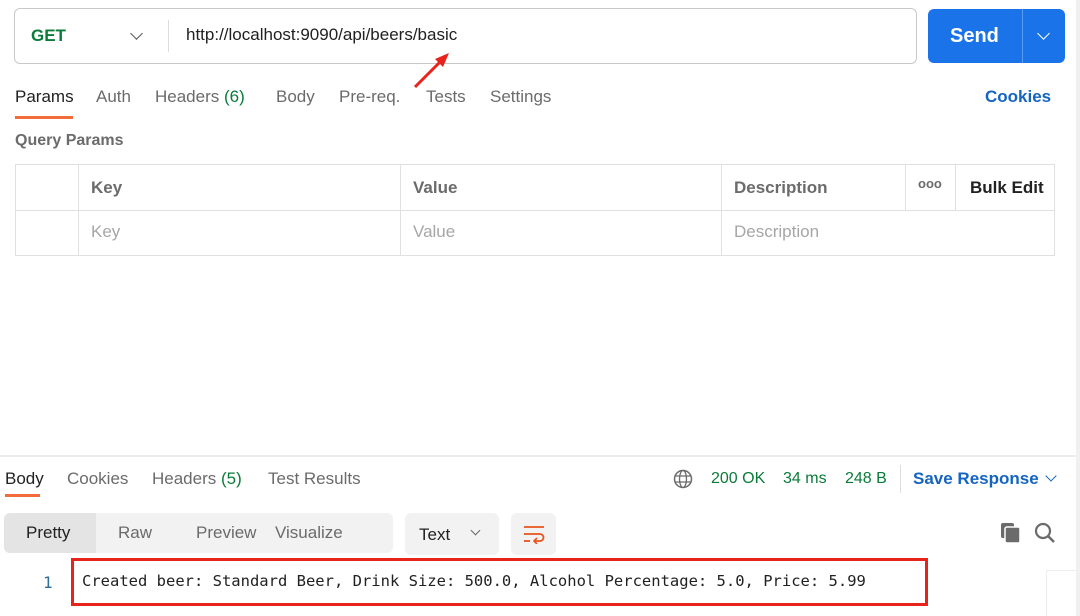 The height and width of the screenshot is (616, 1080). Describe the element at coordinates (369, 97) in the screenshot. I see `tab-pre-req: Pre-req.` at that location.